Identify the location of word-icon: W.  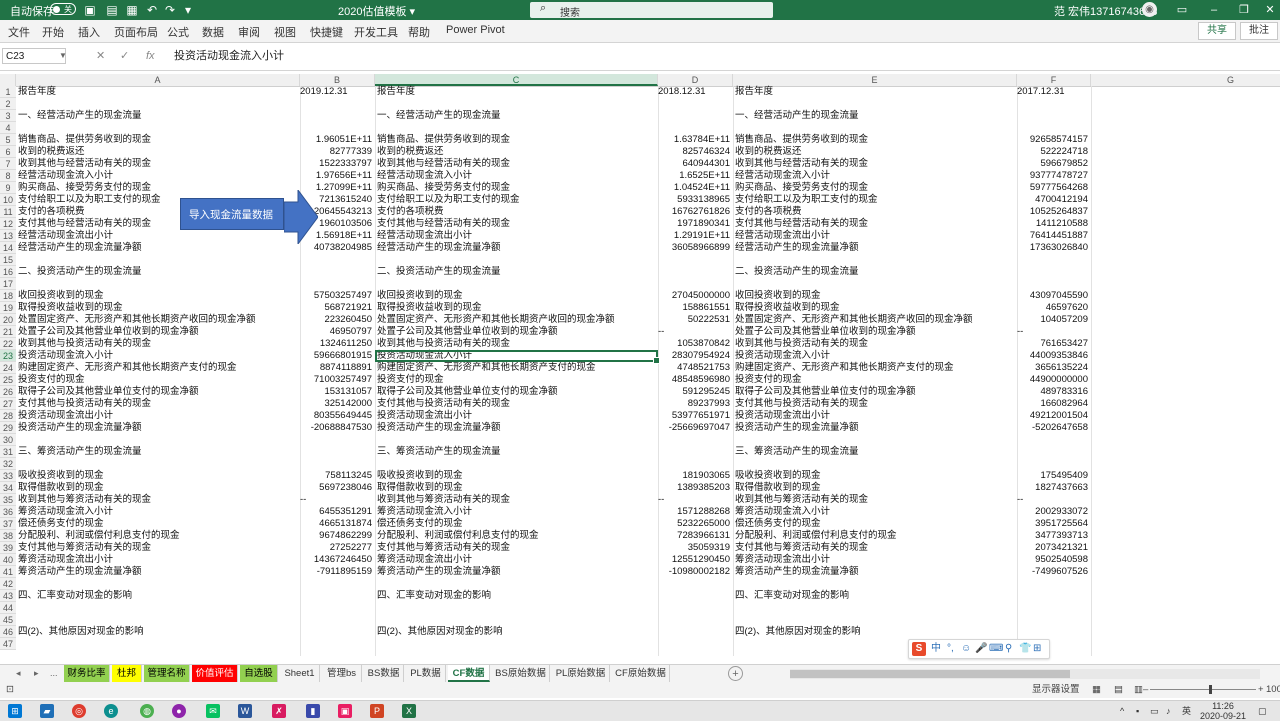
(245, 711).